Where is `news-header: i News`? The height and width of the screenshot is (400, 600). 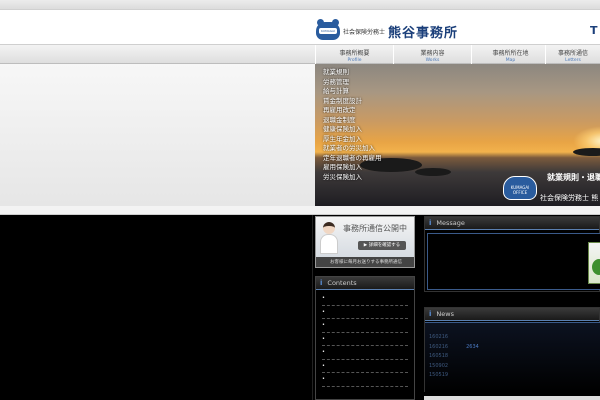 news-header: i News is located at coordinates (512, 314).